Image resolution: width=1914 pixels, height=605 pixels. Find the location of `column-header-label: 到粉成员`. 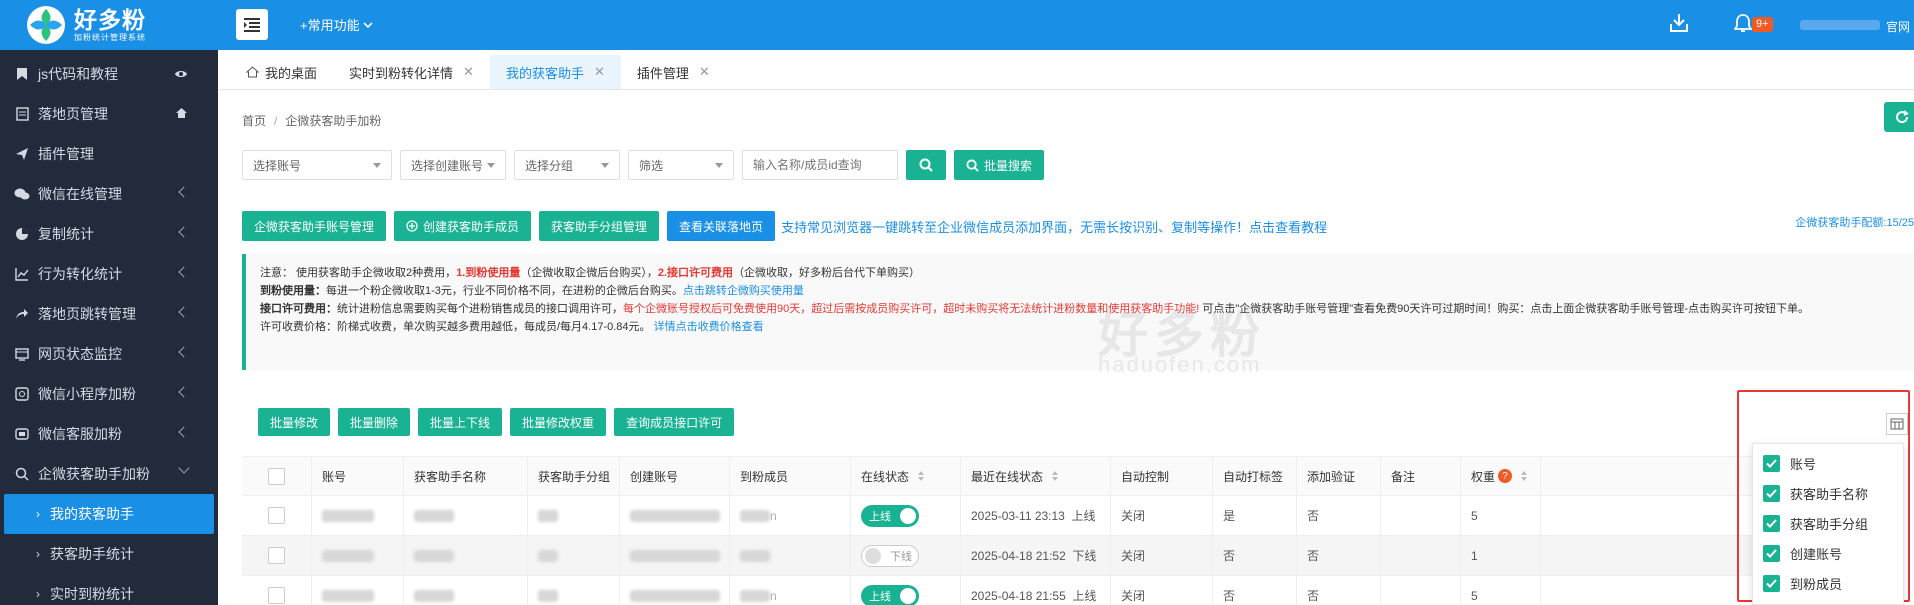

column-header-label: 到粉成员 is located at coordinates (764, 476).